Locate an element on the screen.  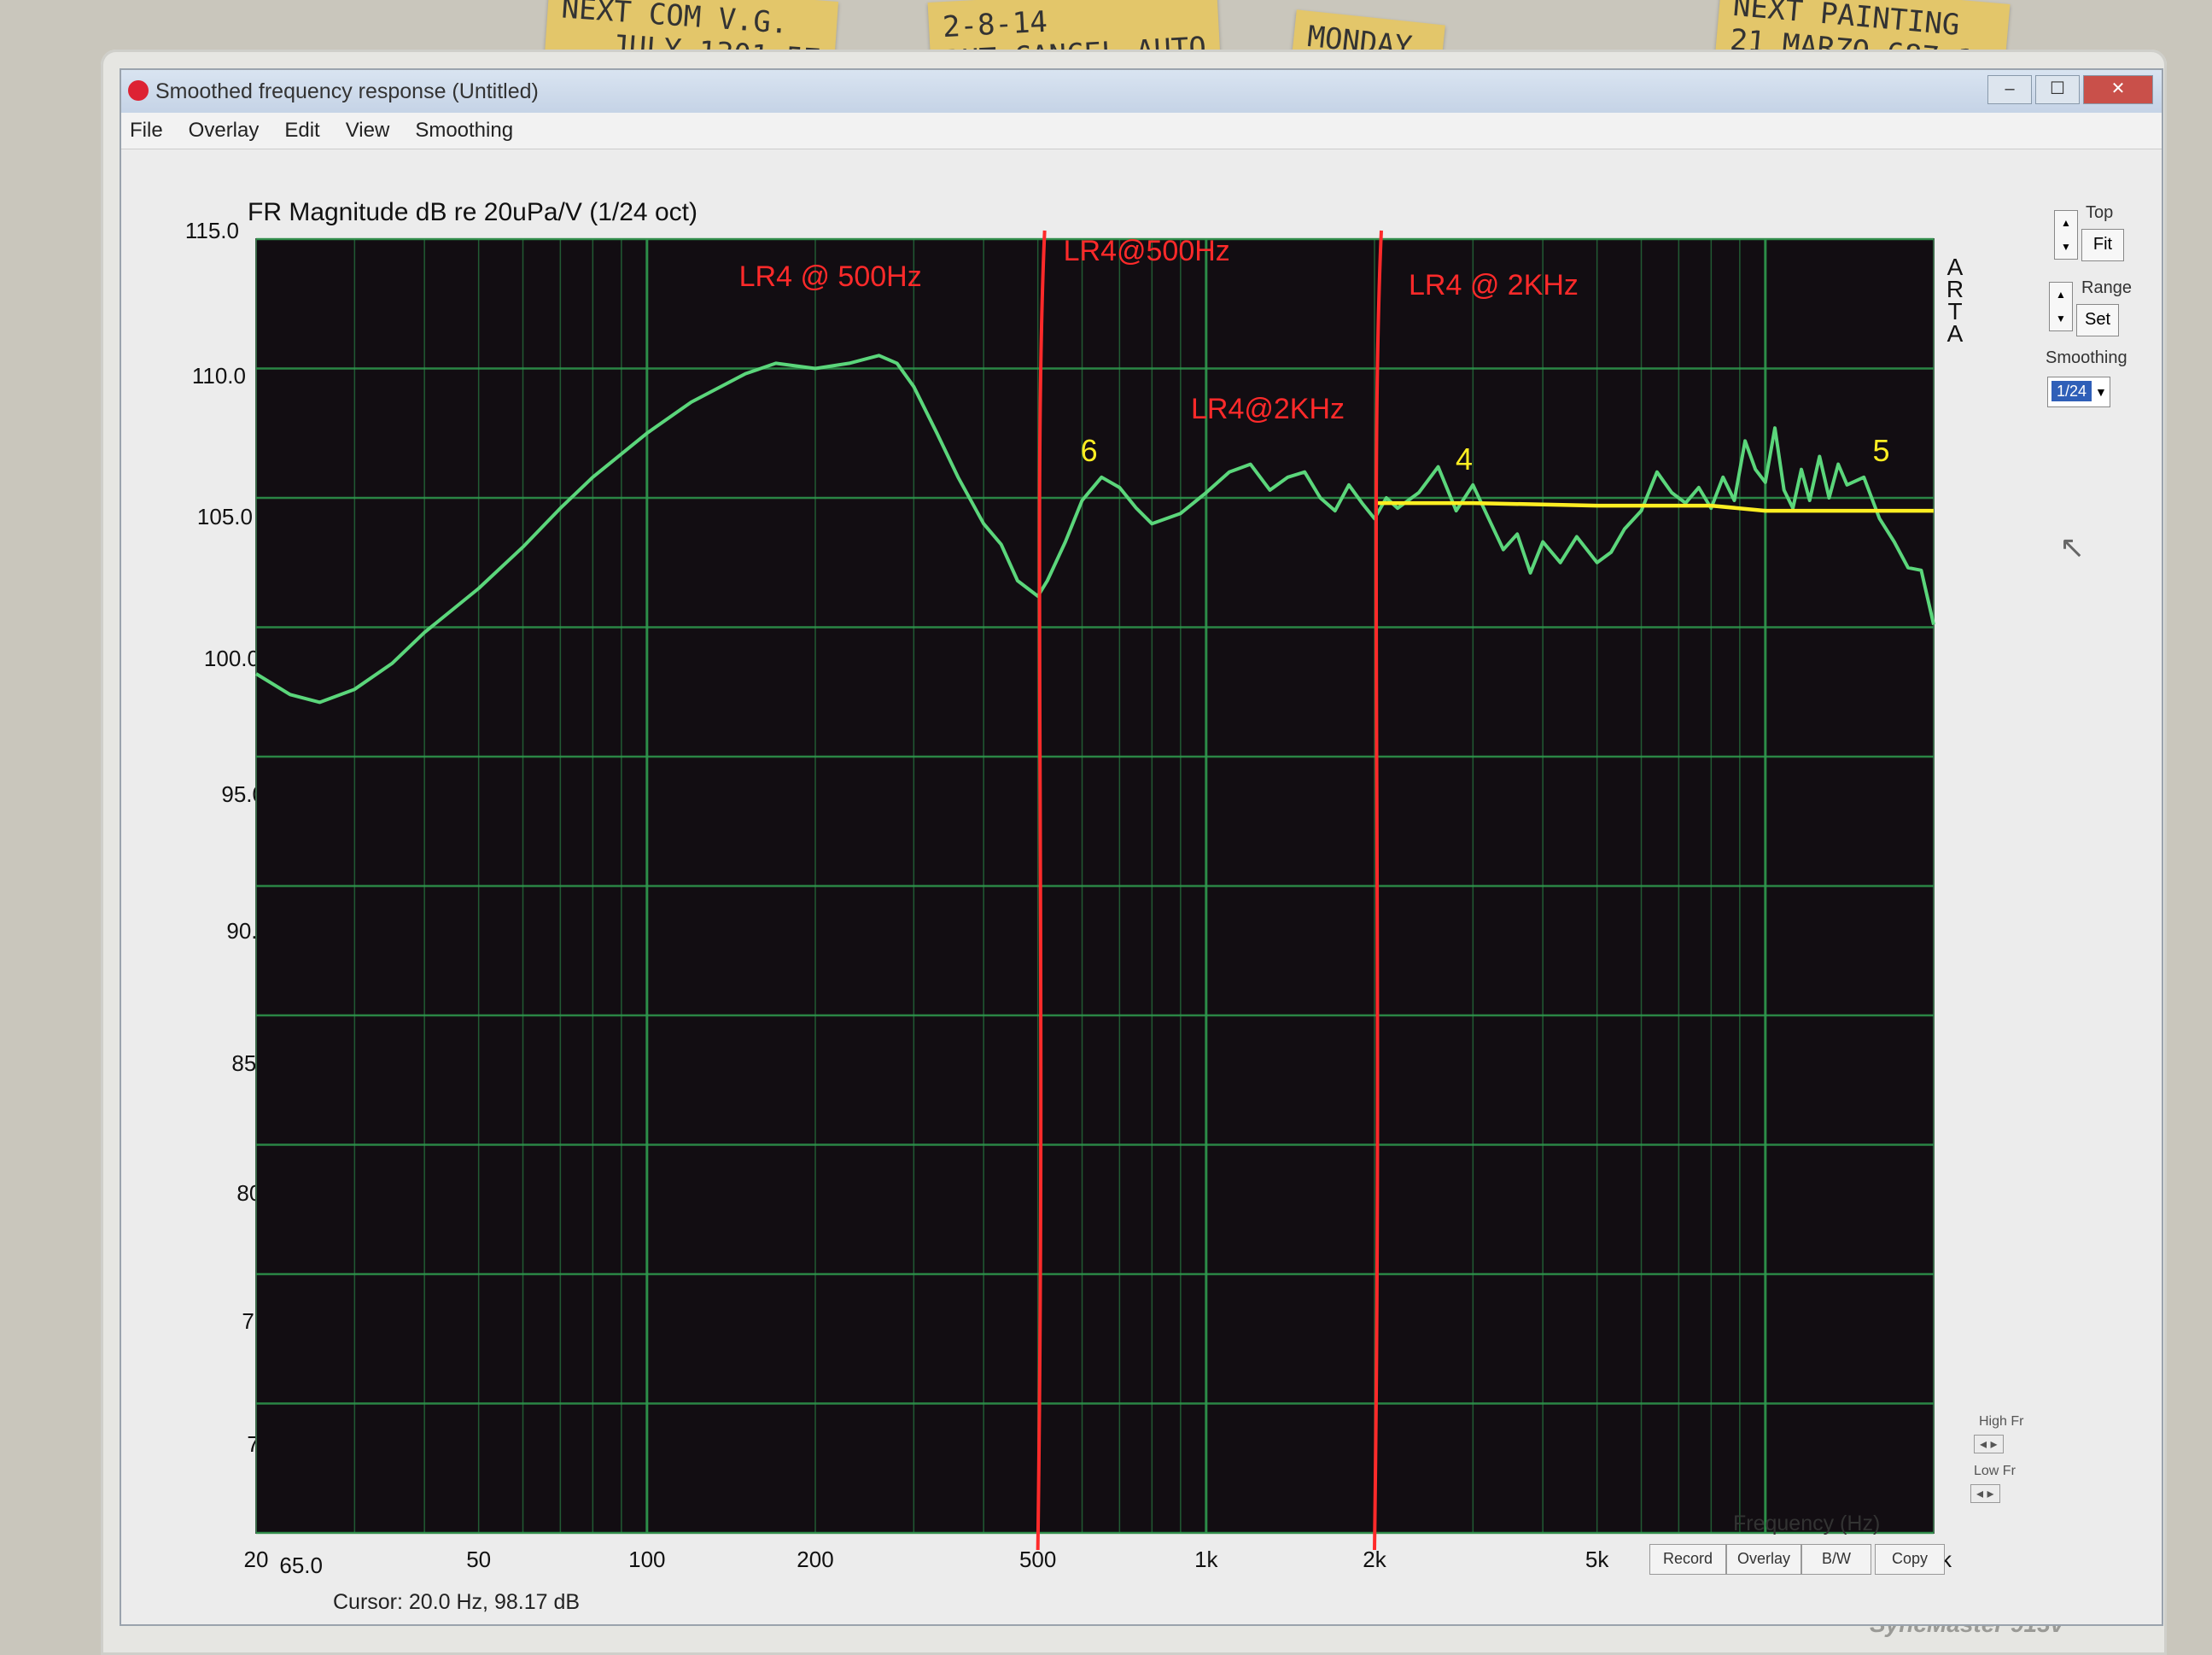
window-title: Smoothed frequency response (Untitled) is located at coordinates (347, 91).